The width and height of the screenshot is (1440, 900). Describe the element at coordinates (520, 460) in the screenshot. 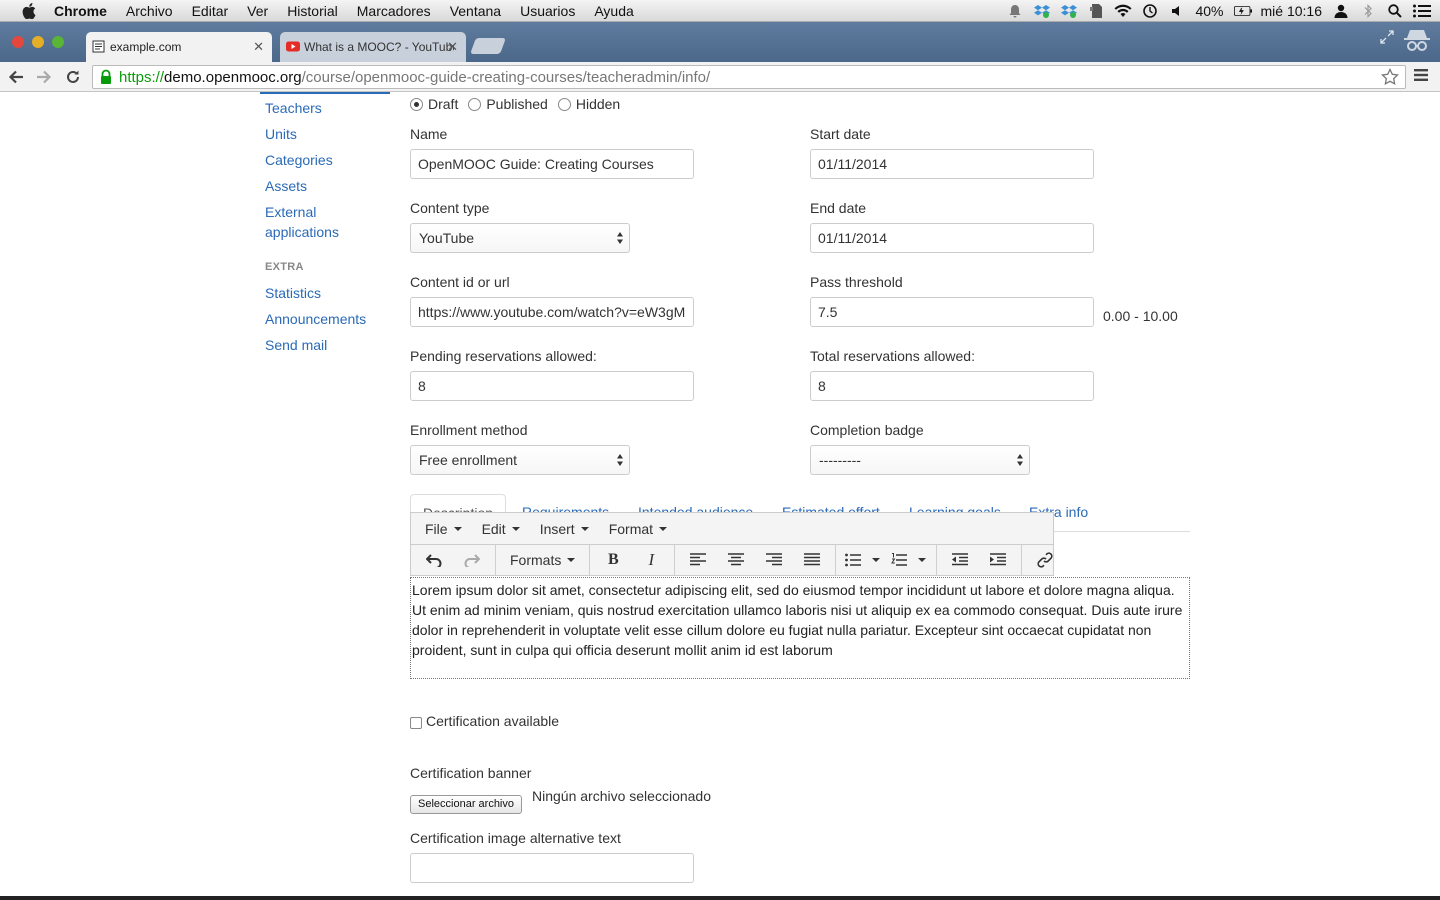

I see `enrollment-method-select: Free enrollment` at that location.